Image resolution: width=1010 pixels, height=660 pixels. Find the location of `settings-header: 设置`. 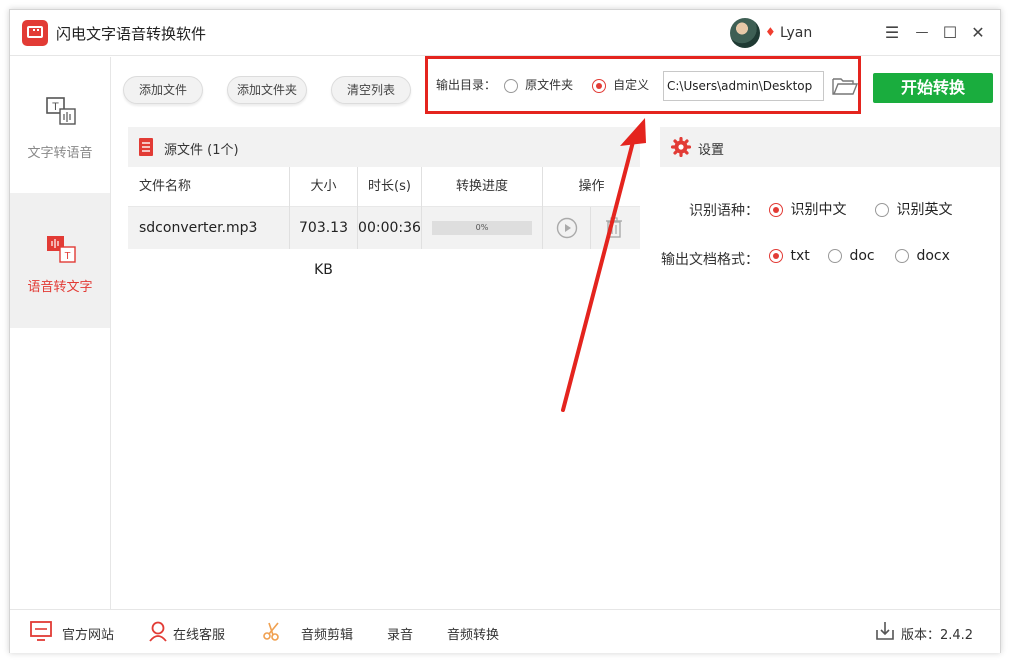

settings-header: 设置 is located at coordinates (830, 147).